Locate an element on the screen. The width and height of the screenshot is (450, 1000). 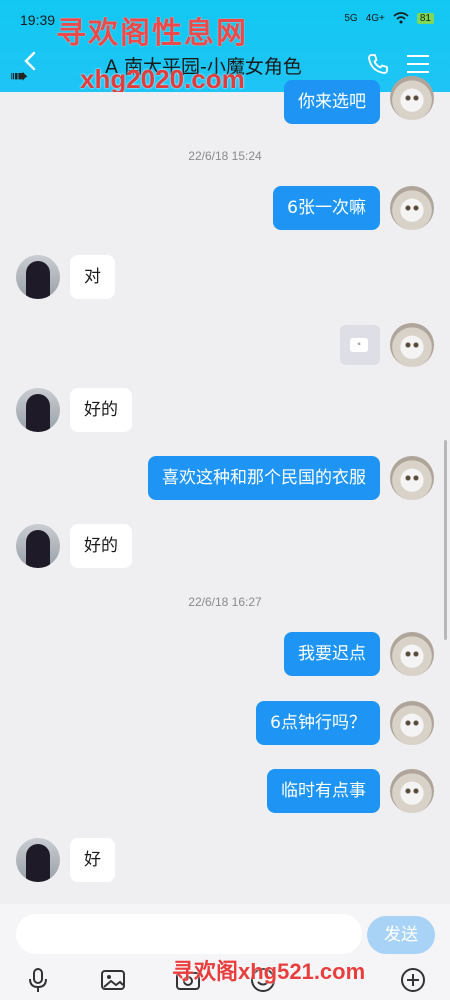
message-input is located at coordinates (189, 934).